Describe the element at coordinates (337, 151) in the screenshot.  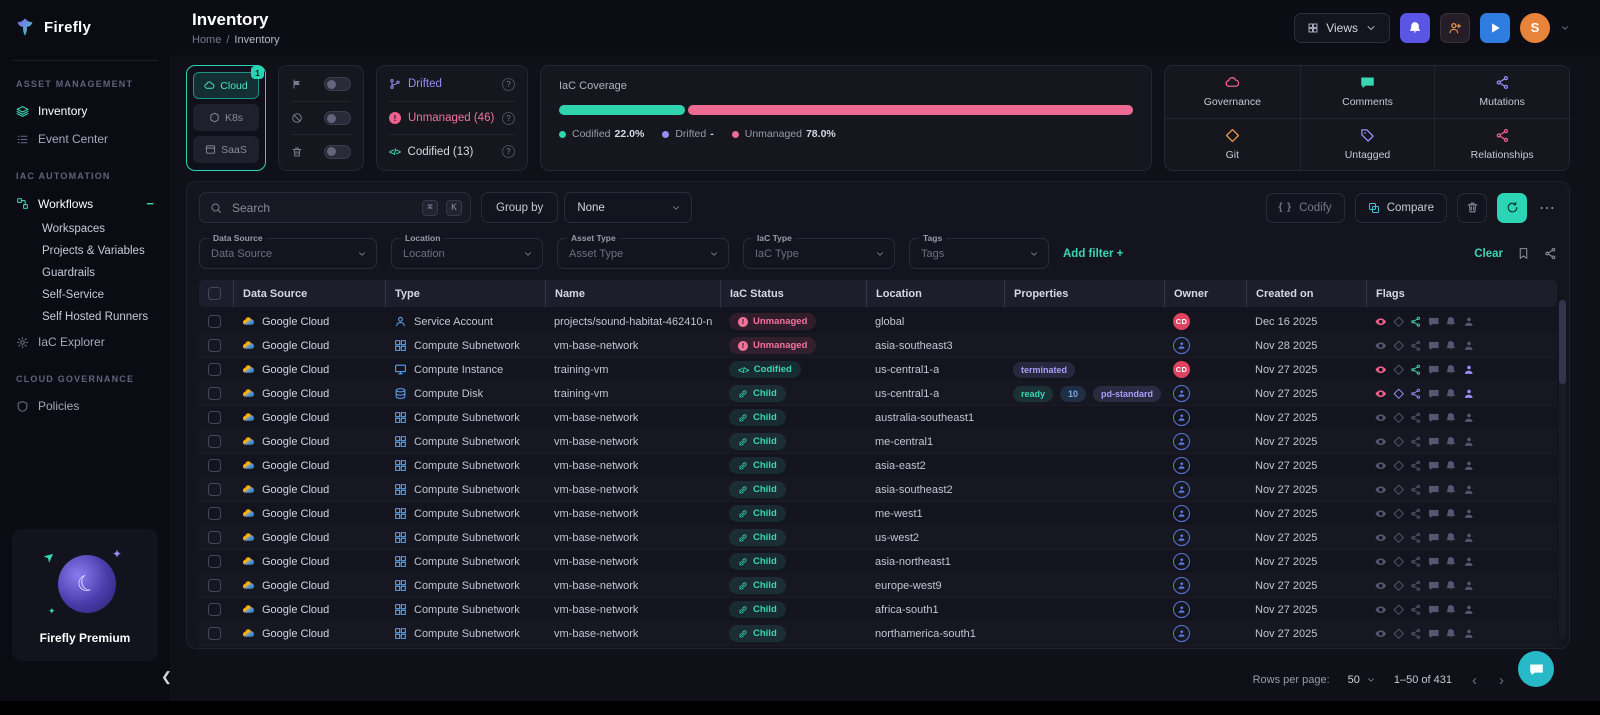
I see `deleted-toggle` at that location.